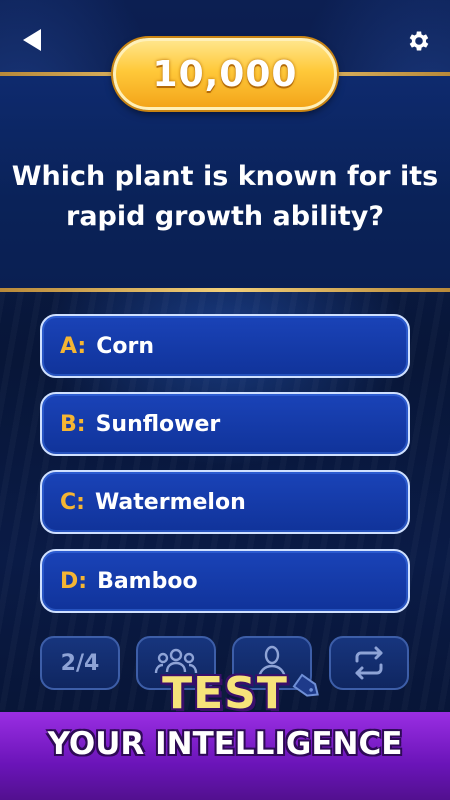  Describe the element at coordinates (158, 424) in the screenshot. I see `answer-text: Sunflower` at that location.